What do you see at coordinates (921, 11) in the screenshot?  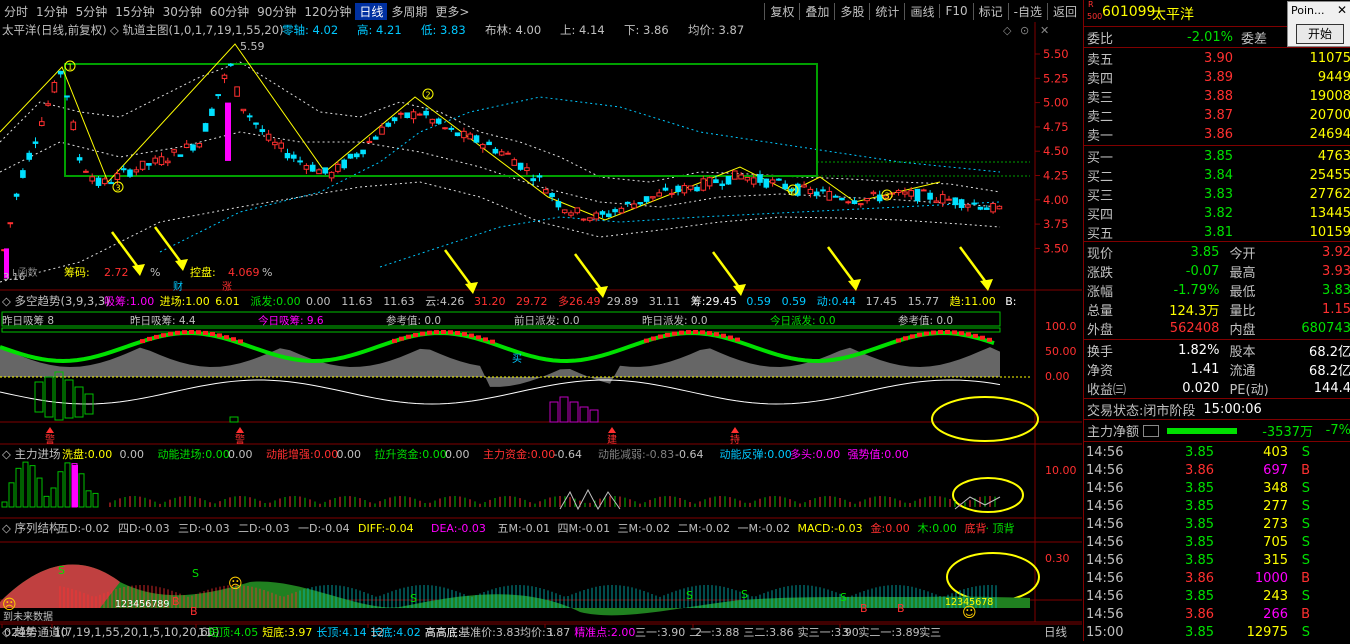 I see `tool-button-4: 画线` at bounding box center [921, 11].